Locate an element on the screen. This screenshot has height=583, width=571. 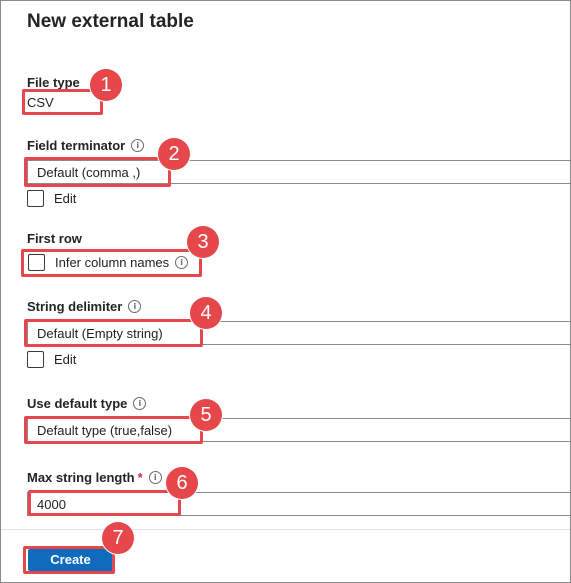
field-terminator-edit-checkbox is located at coordinates (35, 198).